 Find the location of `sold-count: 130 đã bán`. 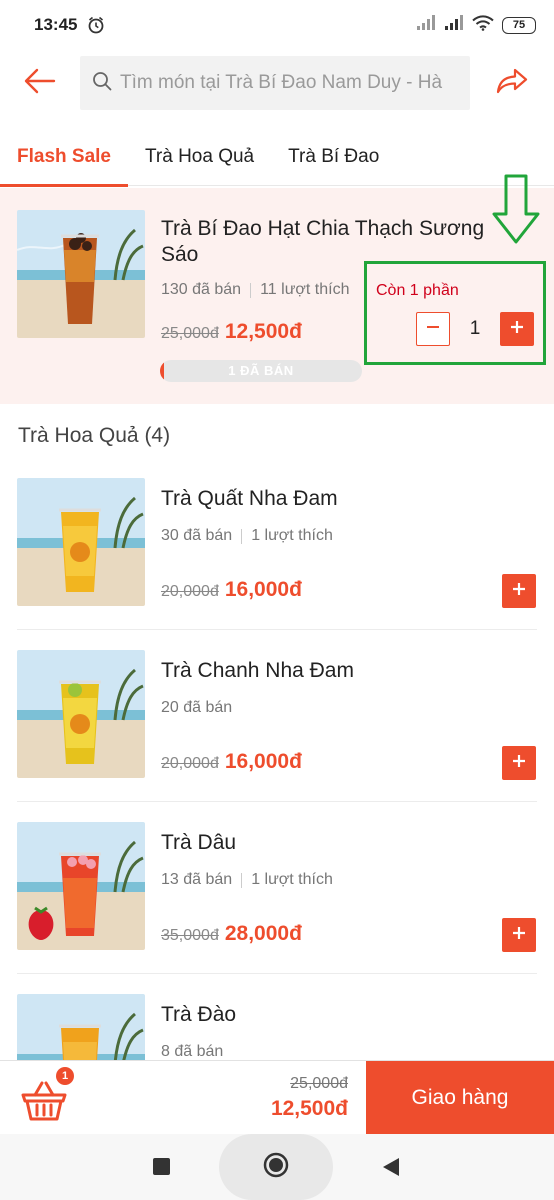

sold-count: 130 đã bán is located at coordinates (201, 289).